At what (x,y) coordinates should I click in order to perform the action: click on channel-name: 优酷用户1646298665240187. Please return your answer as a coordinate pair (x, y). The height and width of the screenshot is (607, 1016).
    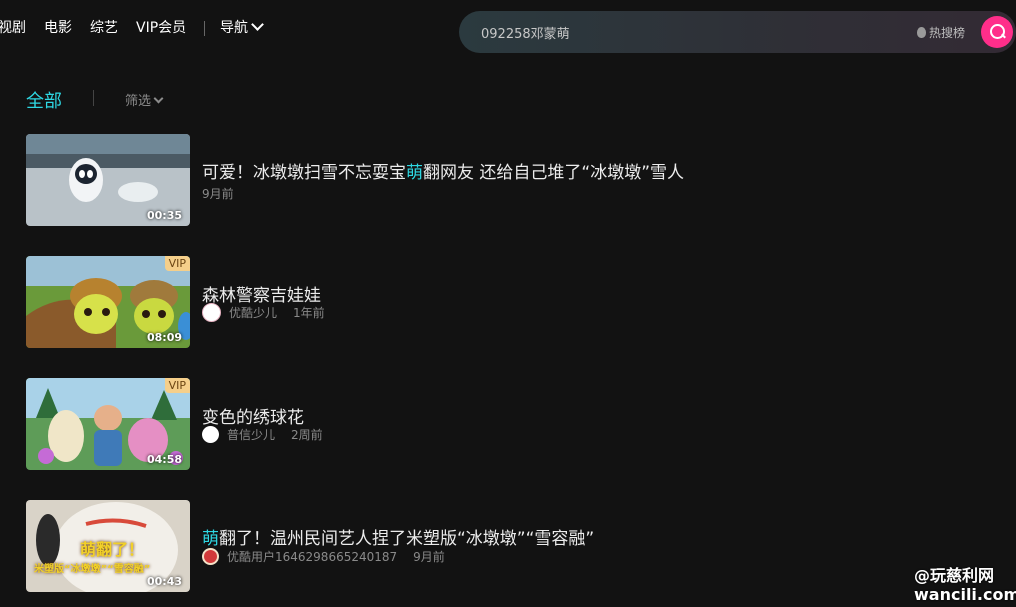
    Looking at the image, I should click on (312, 557).